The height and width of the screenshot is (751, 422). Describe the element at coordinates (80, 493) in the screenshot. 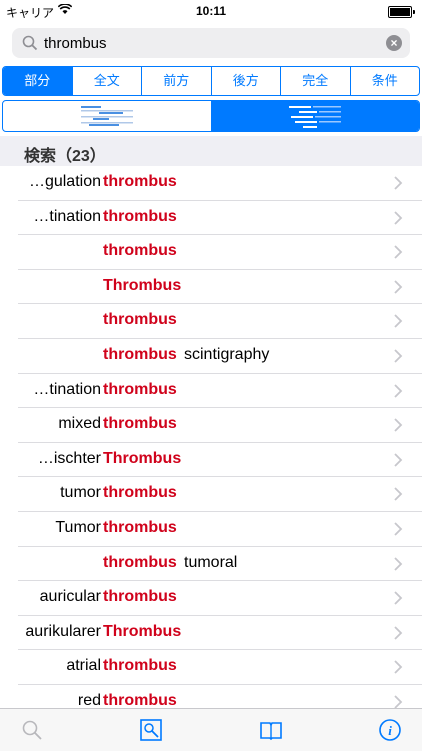

I see `result-prefix: tumor` at that location.